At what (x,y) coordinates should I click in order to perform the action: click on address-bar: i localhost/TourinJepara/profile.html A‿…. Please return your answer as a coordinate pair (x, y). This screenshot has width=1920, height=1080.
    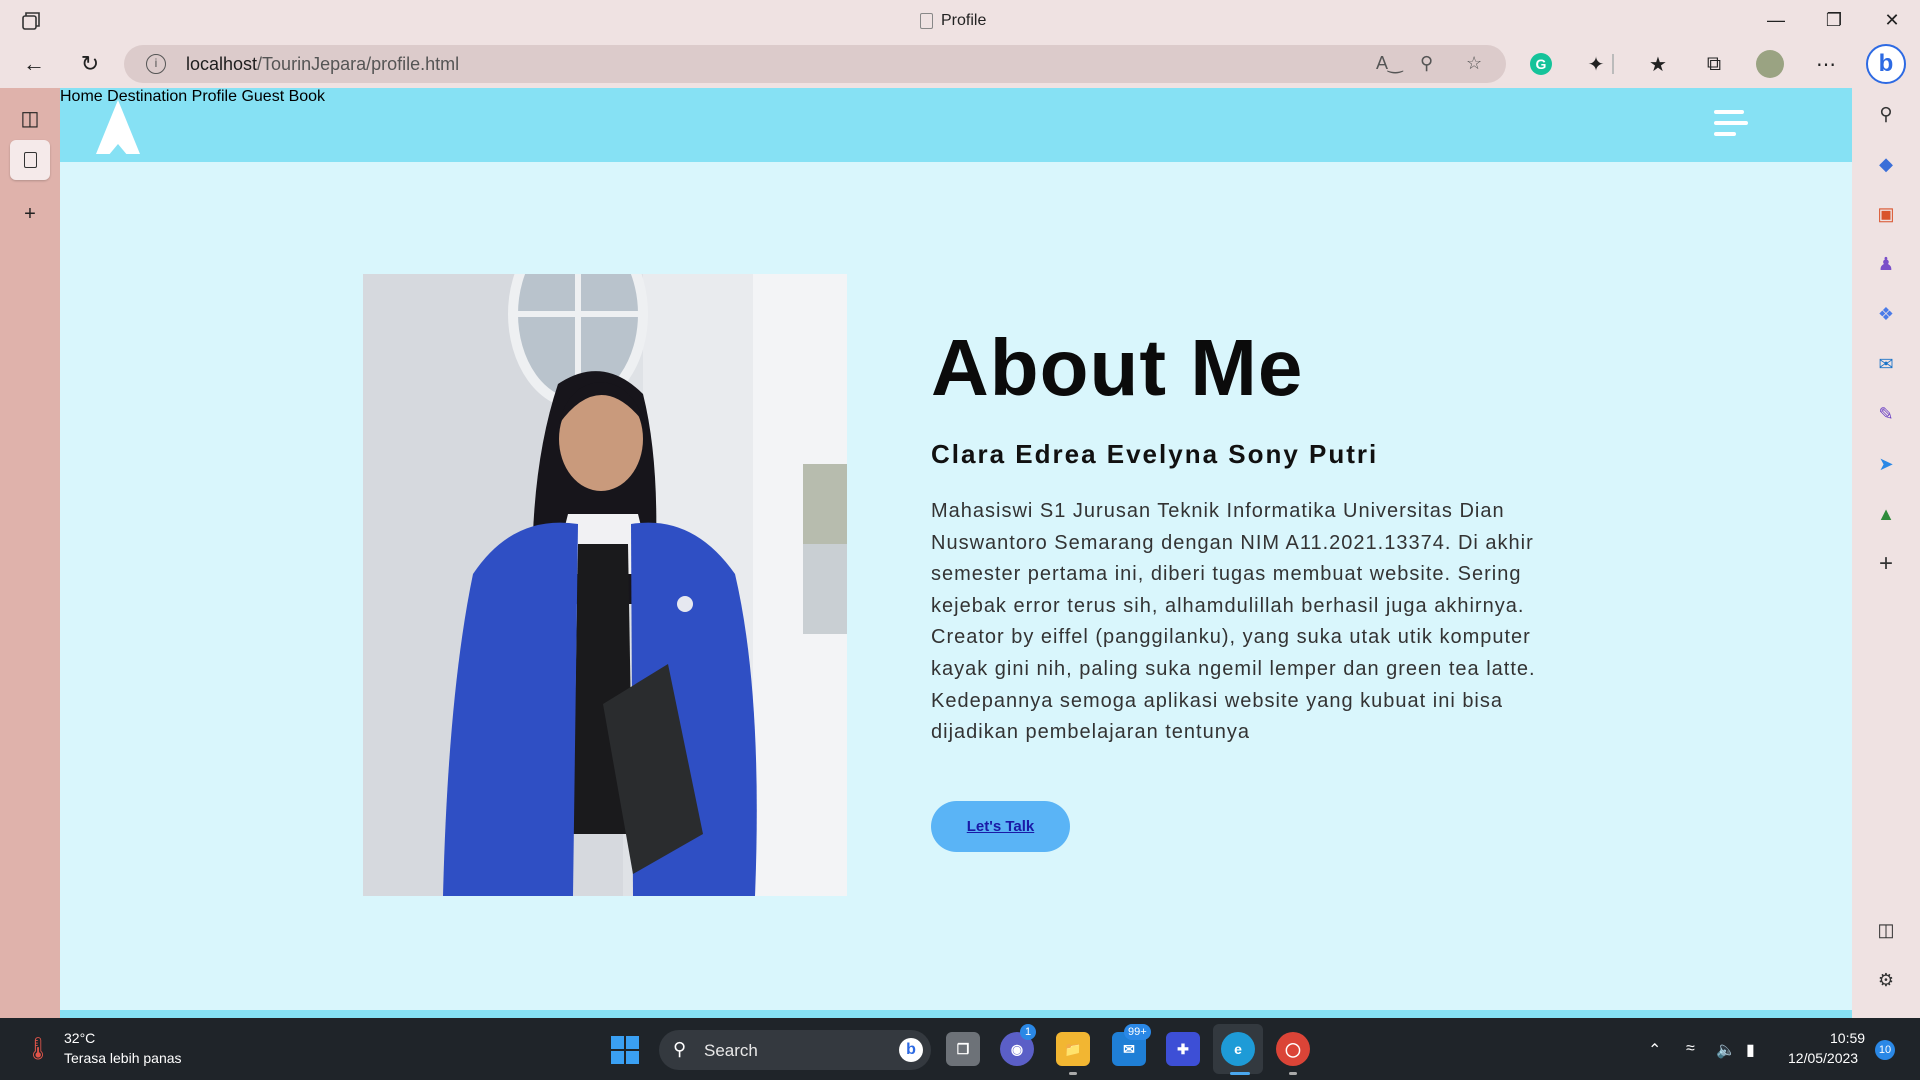
    Looking at the image, I should click on (815, 64).